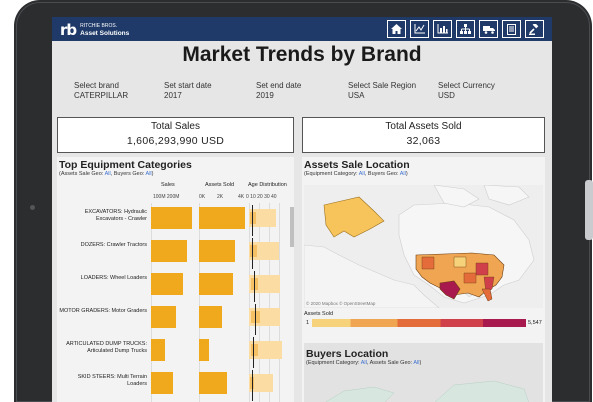 This screenshot has height=402, width=593. I want to click on end-date-filter: Set end date 2019, so click(302, 91).